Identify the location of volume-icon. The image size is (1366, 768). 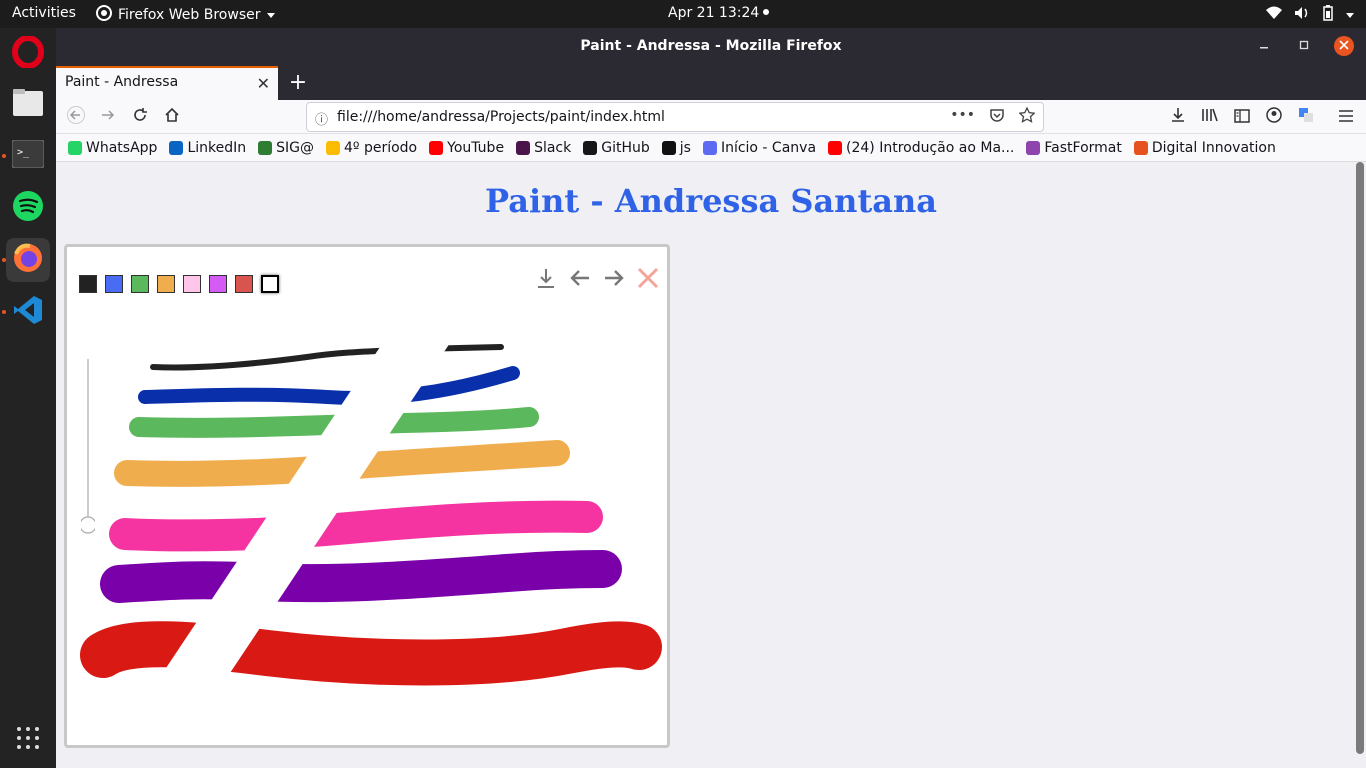
(1302, 15).